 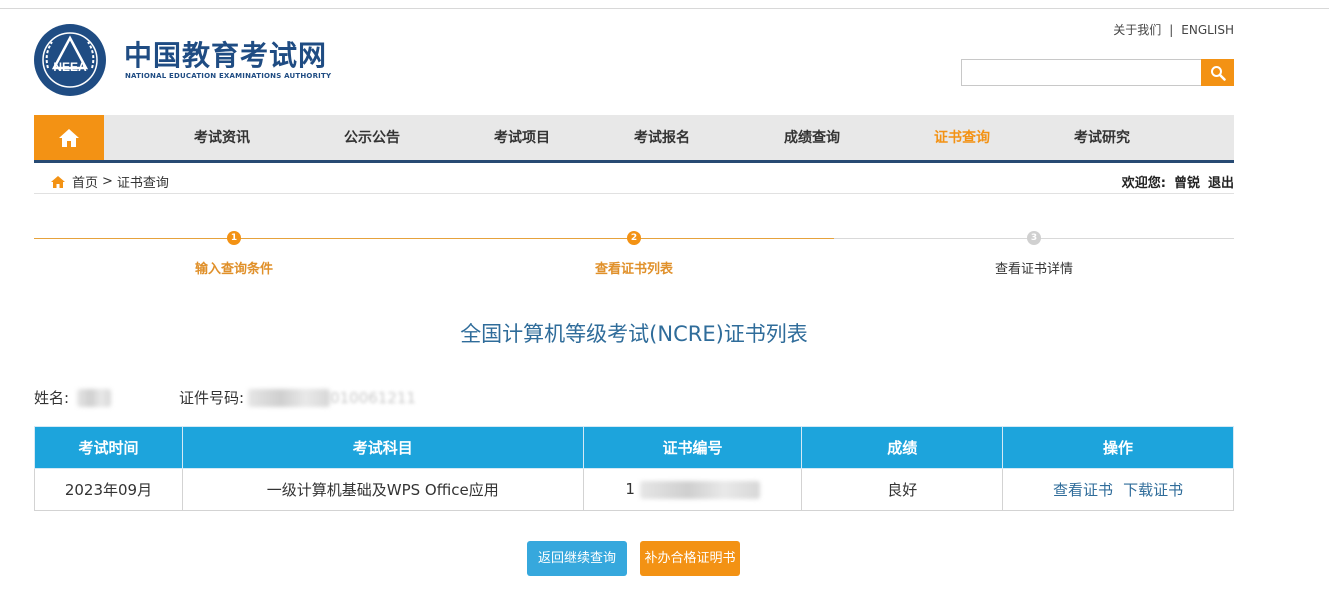 I want to click on cell-exam-time: 2023年09月, so click(x=108, y=489).